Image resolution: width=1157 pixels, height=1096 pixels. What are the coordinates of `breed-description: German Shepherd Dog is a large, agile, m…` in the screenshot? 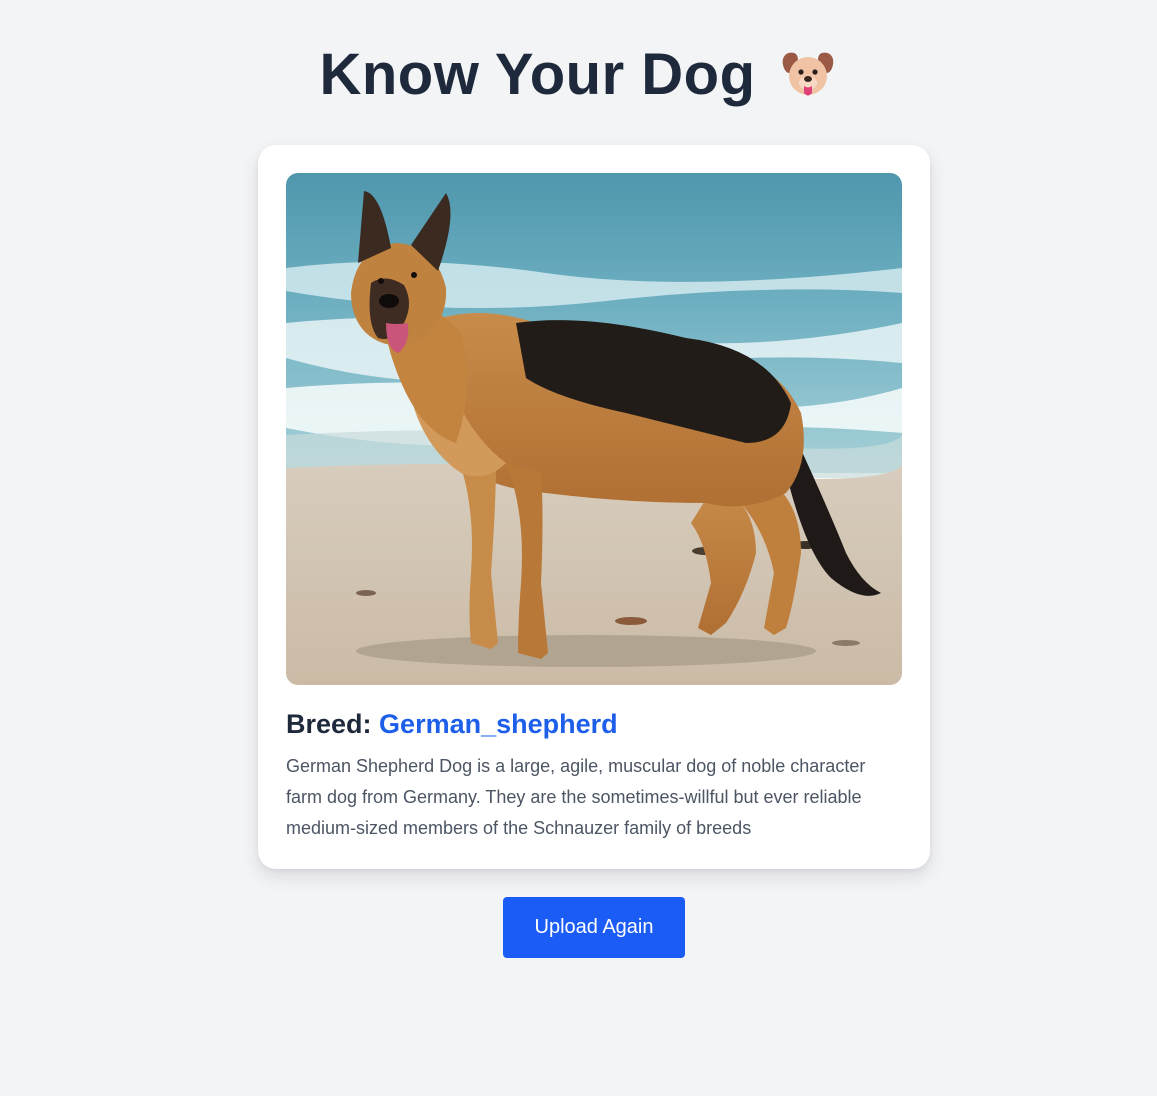 It's located at (576, 797).